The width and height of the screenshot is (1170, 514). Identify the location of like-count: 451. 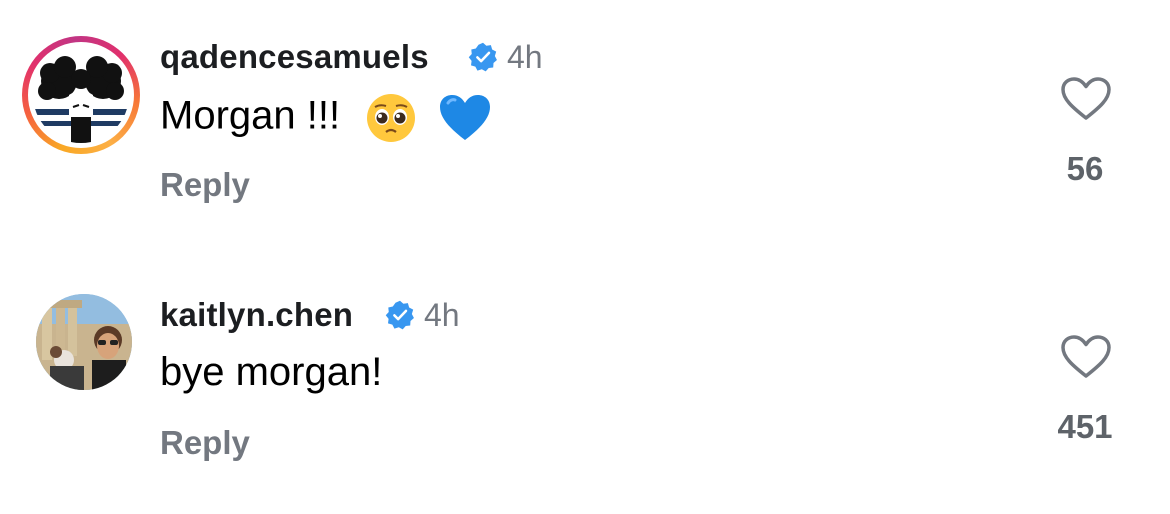
(1085, 426).